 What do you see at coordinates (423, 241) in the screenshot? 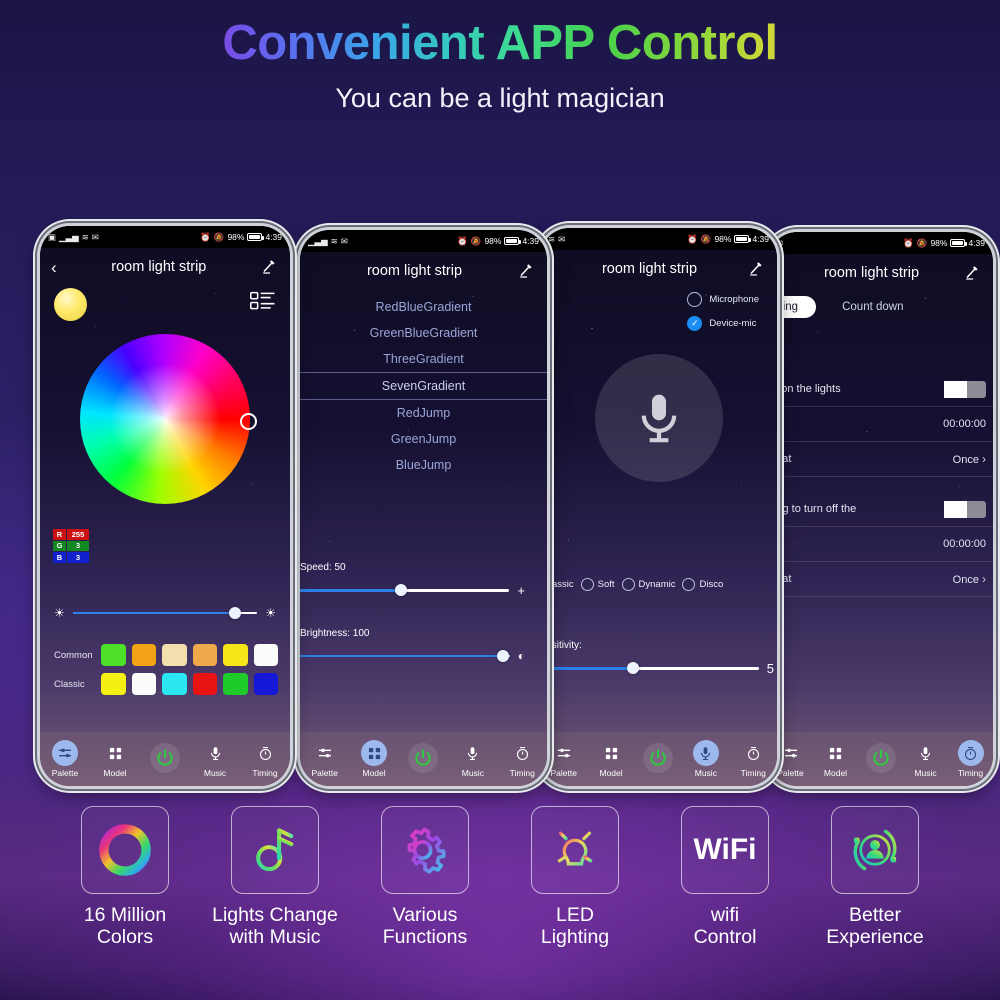
I see `status-bar: ▁▃▅ ≋ ✉ ⏰ 🔕 98% 4:39` at bounding box center [423, 241].